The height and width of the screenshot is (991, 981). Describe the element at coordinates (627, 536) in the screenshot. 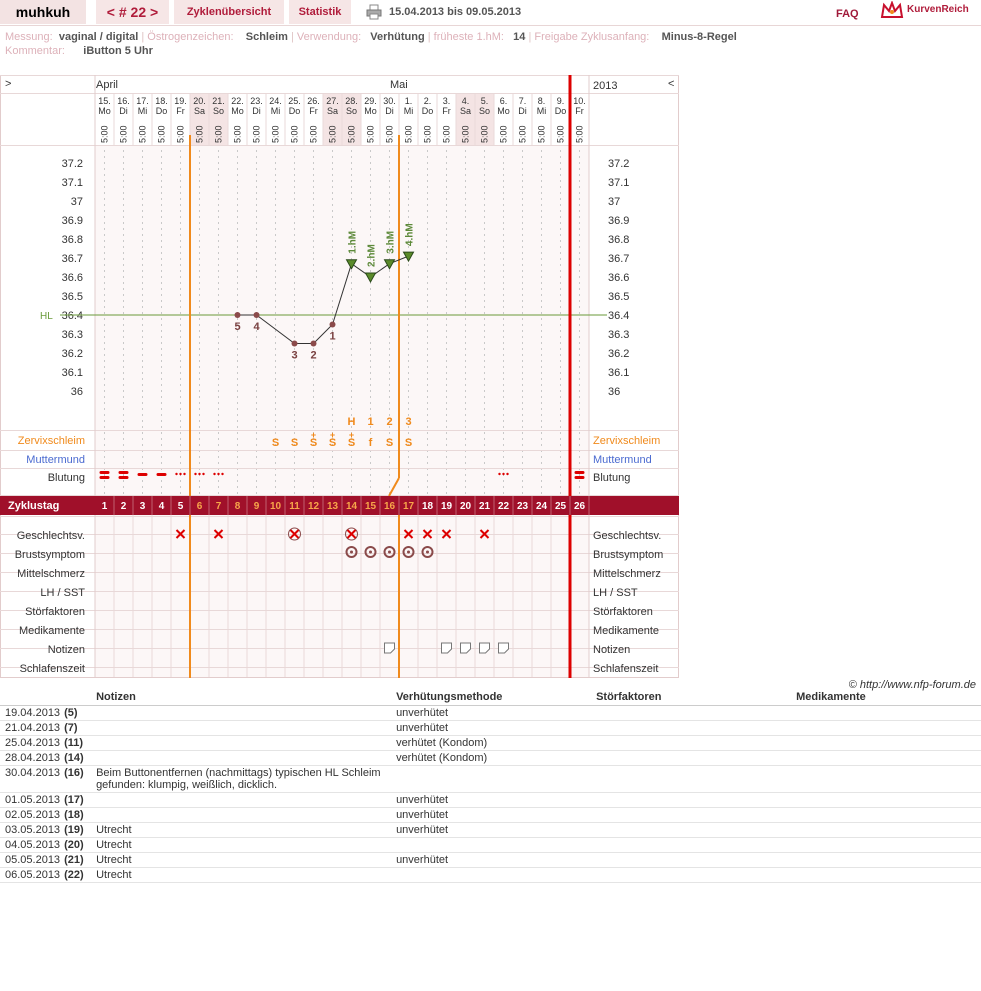

I see `row-label-right-sex: Geschlechtsv.` at that location.